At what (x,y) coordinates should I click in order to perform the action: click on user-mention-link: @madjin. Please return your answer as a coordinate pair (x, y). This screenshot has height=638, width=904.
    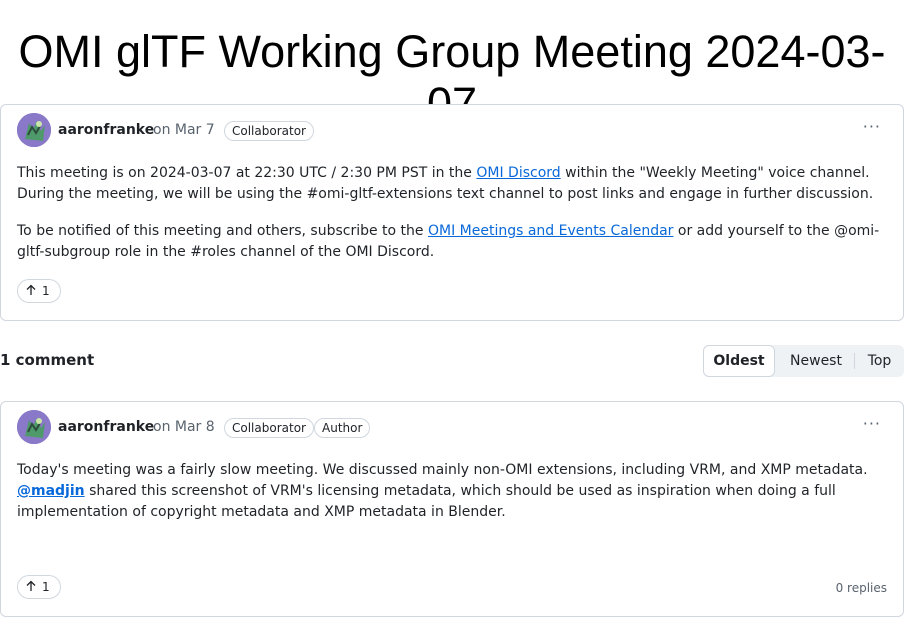
    Looking at the image, I should click on (51, 491).